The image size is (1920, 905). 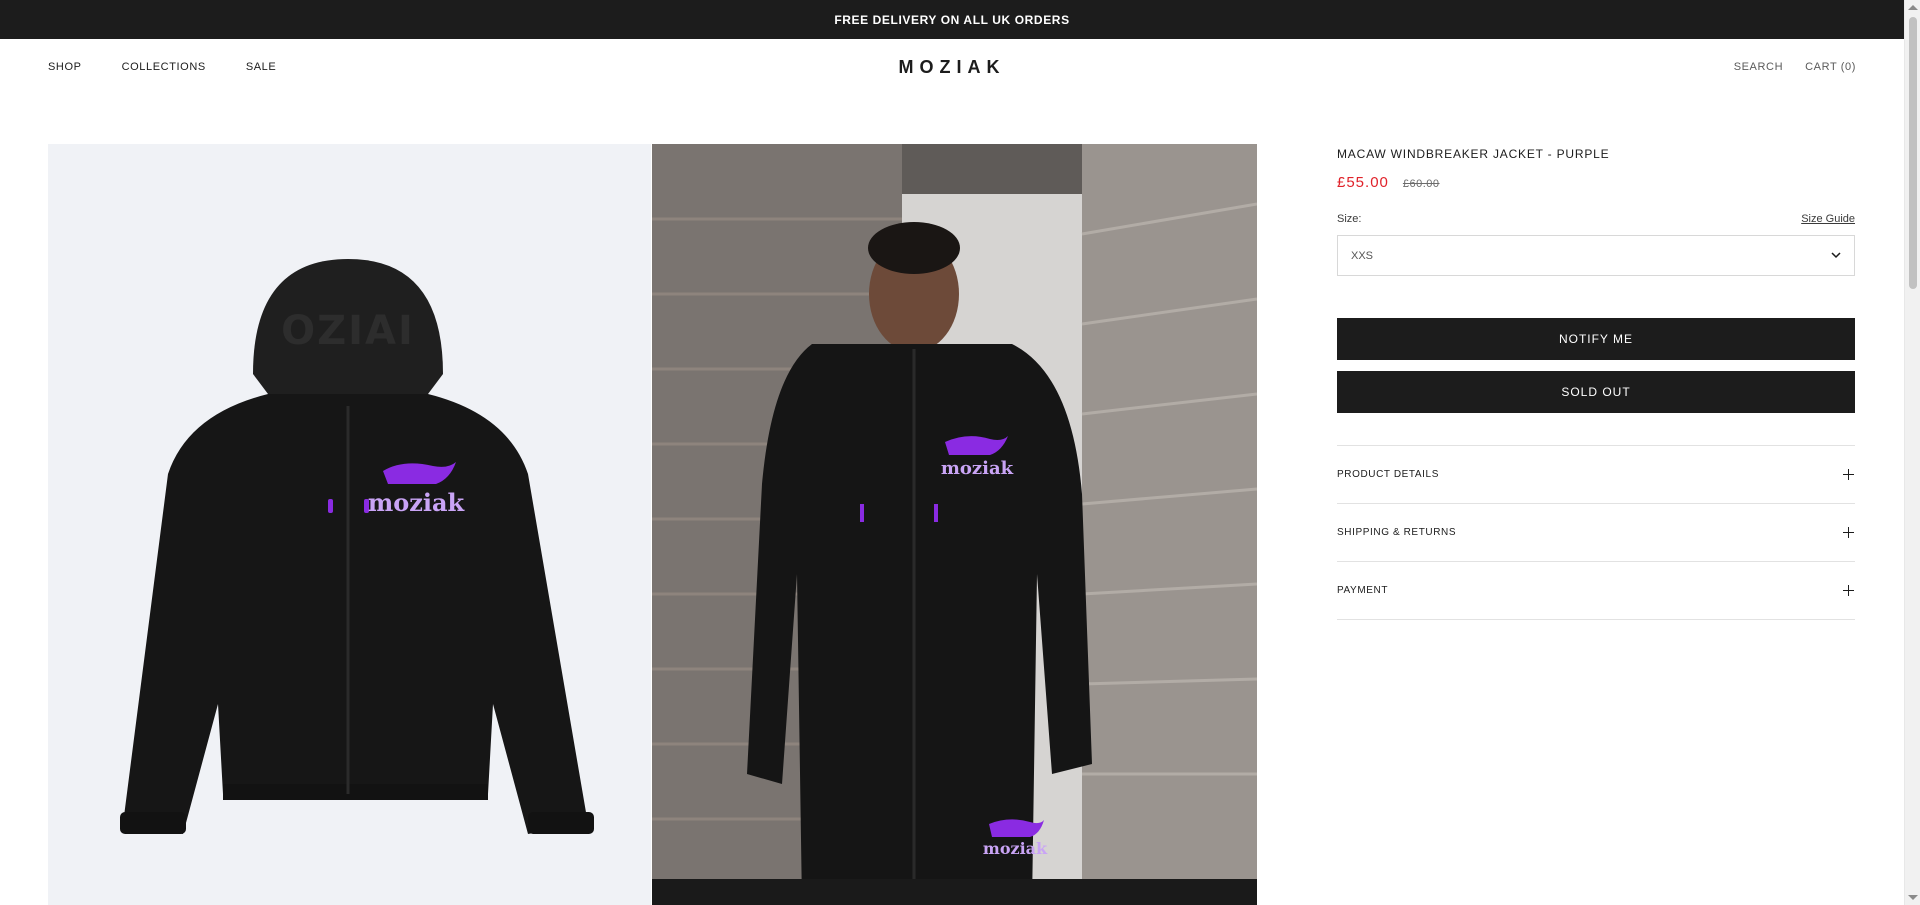 What do you see at coordinates (1913, 153) in the screenshot?
I see `scrollbar-thumb` at bounding box center [1913, 153].